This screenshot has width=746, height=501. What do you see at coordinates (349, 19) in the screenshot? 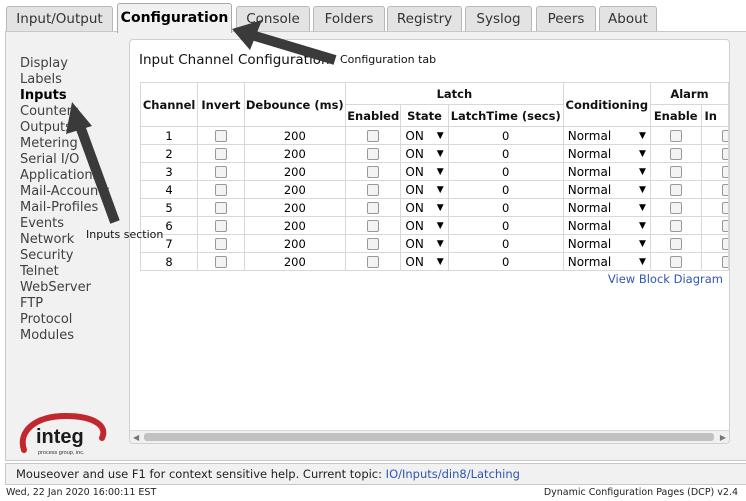
I see `tab-folders: Folders` at bounding box center [349, 19].